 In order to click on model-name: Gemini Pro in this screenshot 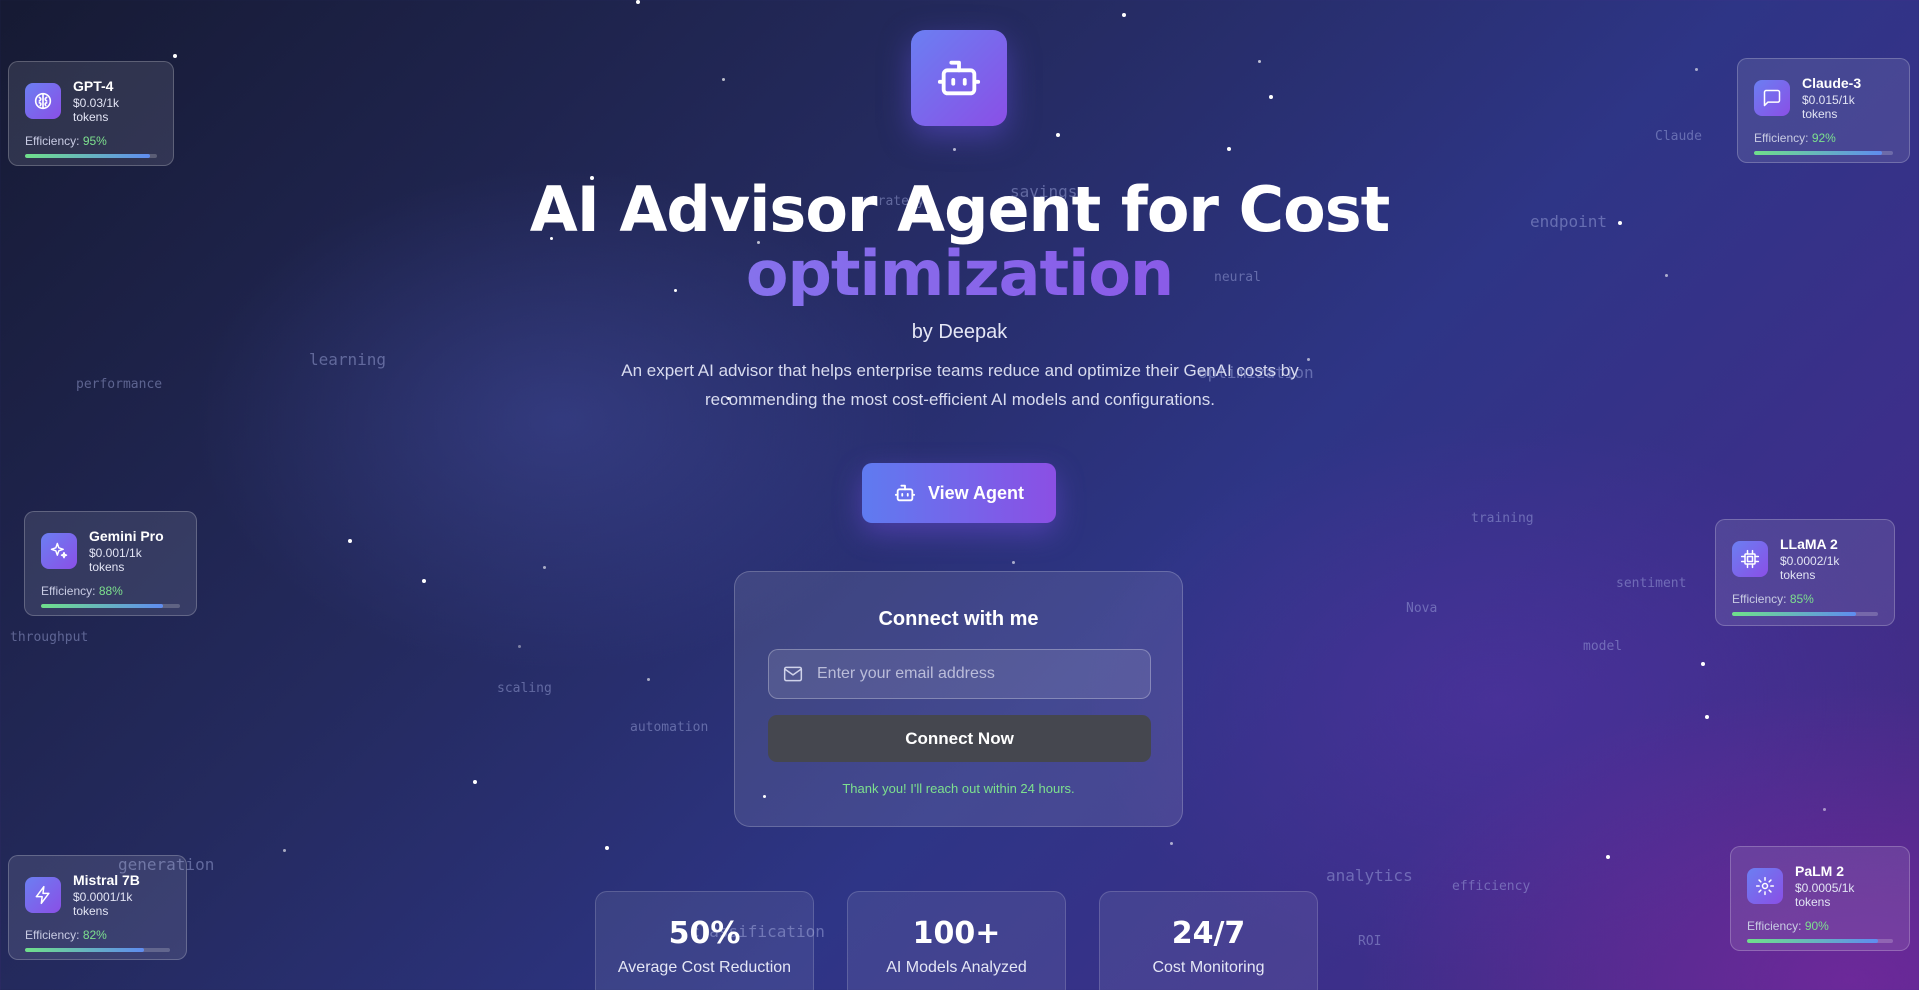, I will do `click(126, 536)`.